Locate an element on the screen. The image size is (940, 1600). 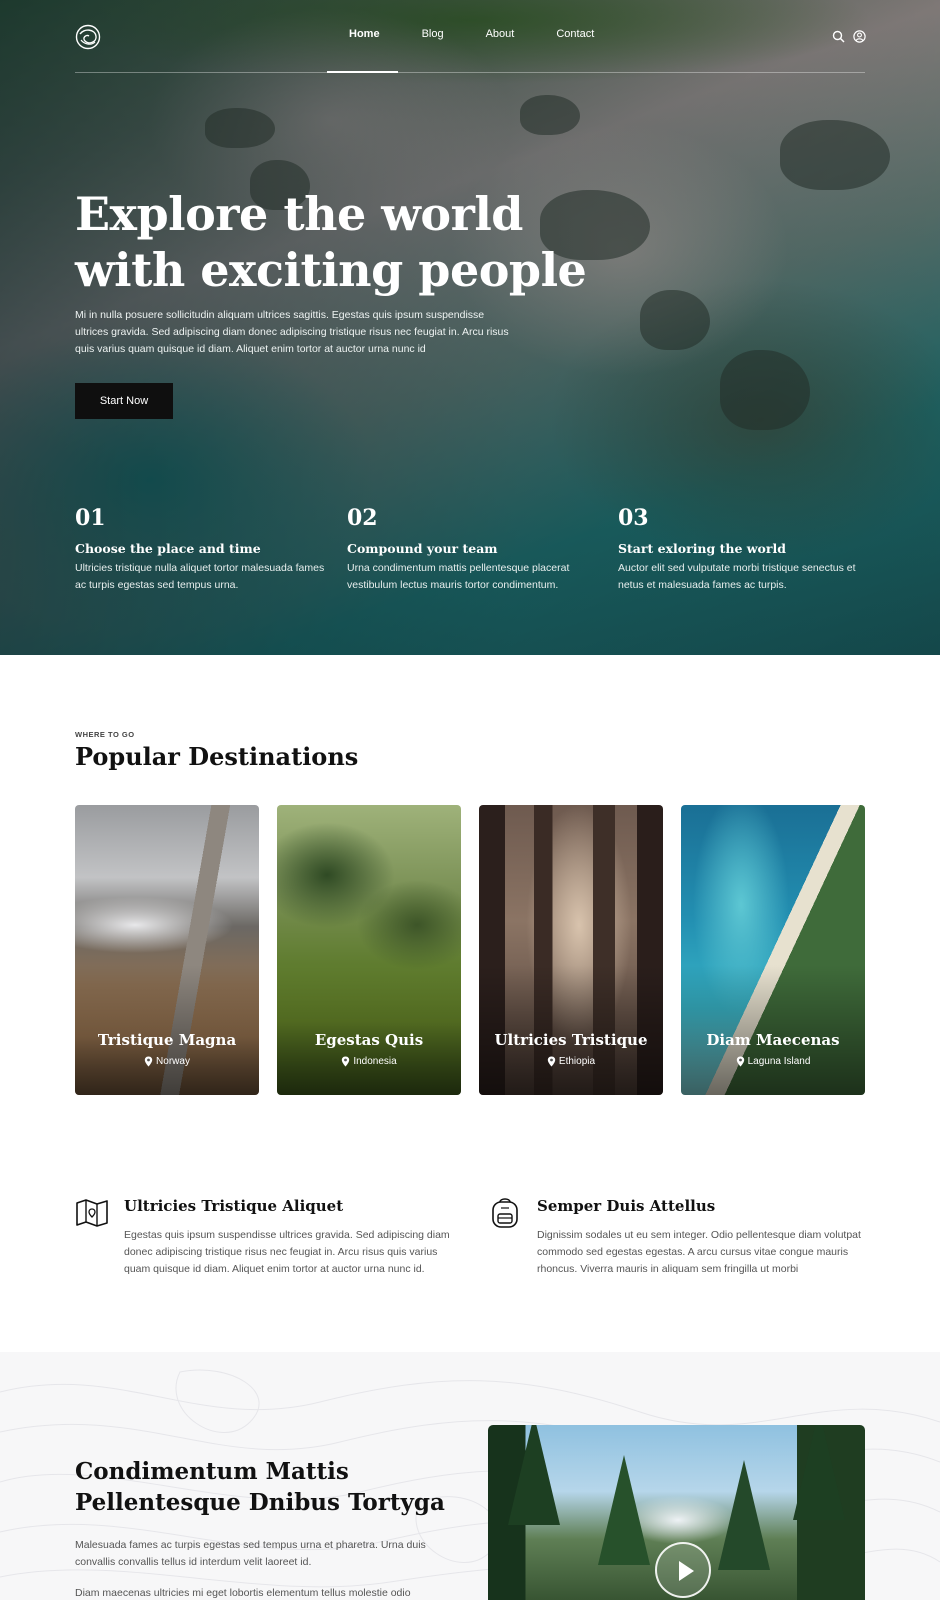
step-title: Start exloring the world is located at coordinates (702, 548).